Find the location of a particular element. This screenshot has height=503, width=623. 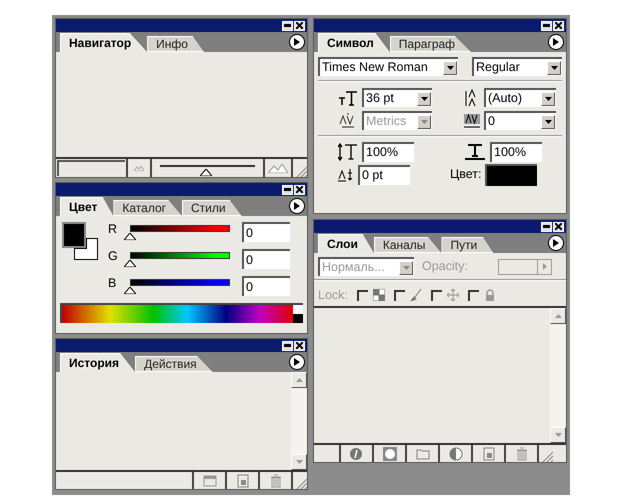

zoom-in-button is located at coordinates (277, 168).